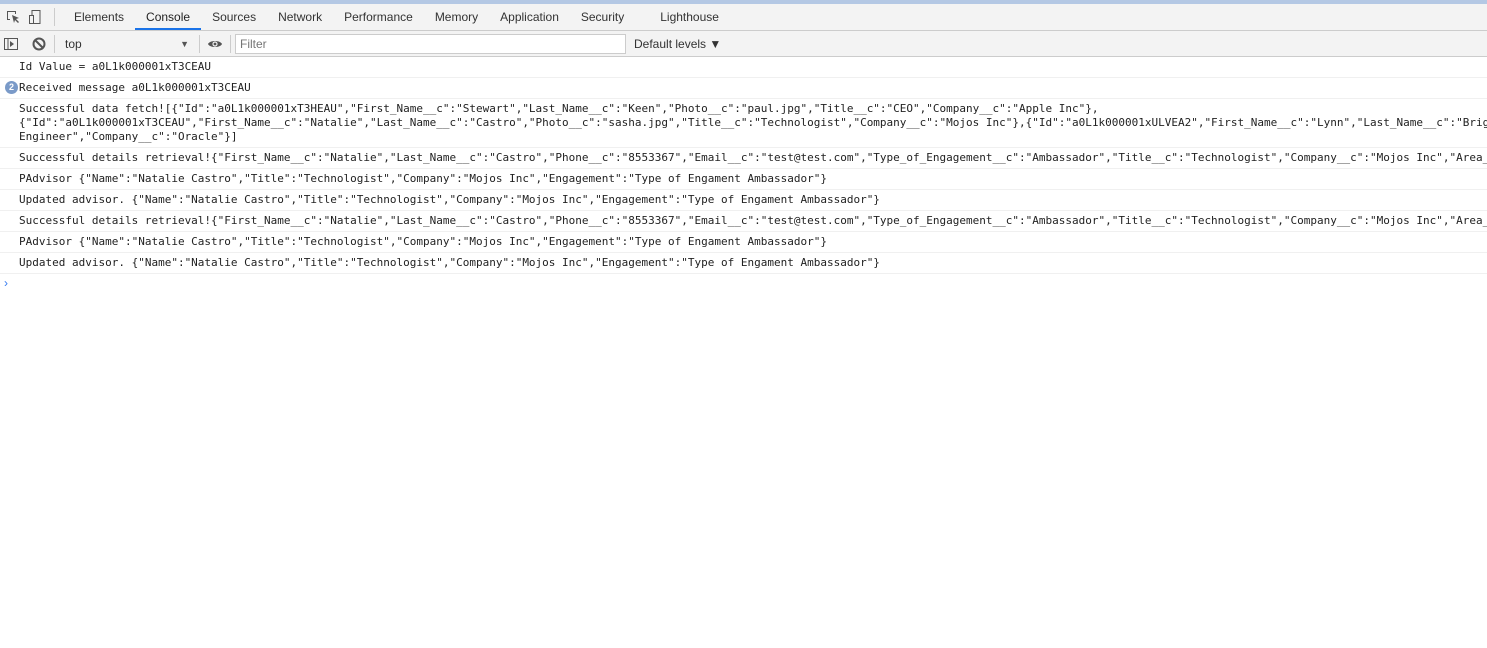 The image size is (1487, 648). What do you see at coordinates (743, 88) in the screenshot?
I see `console-message: 2 Received message a0L1k000001xT3CEAU` at bounding box center [743, 88].